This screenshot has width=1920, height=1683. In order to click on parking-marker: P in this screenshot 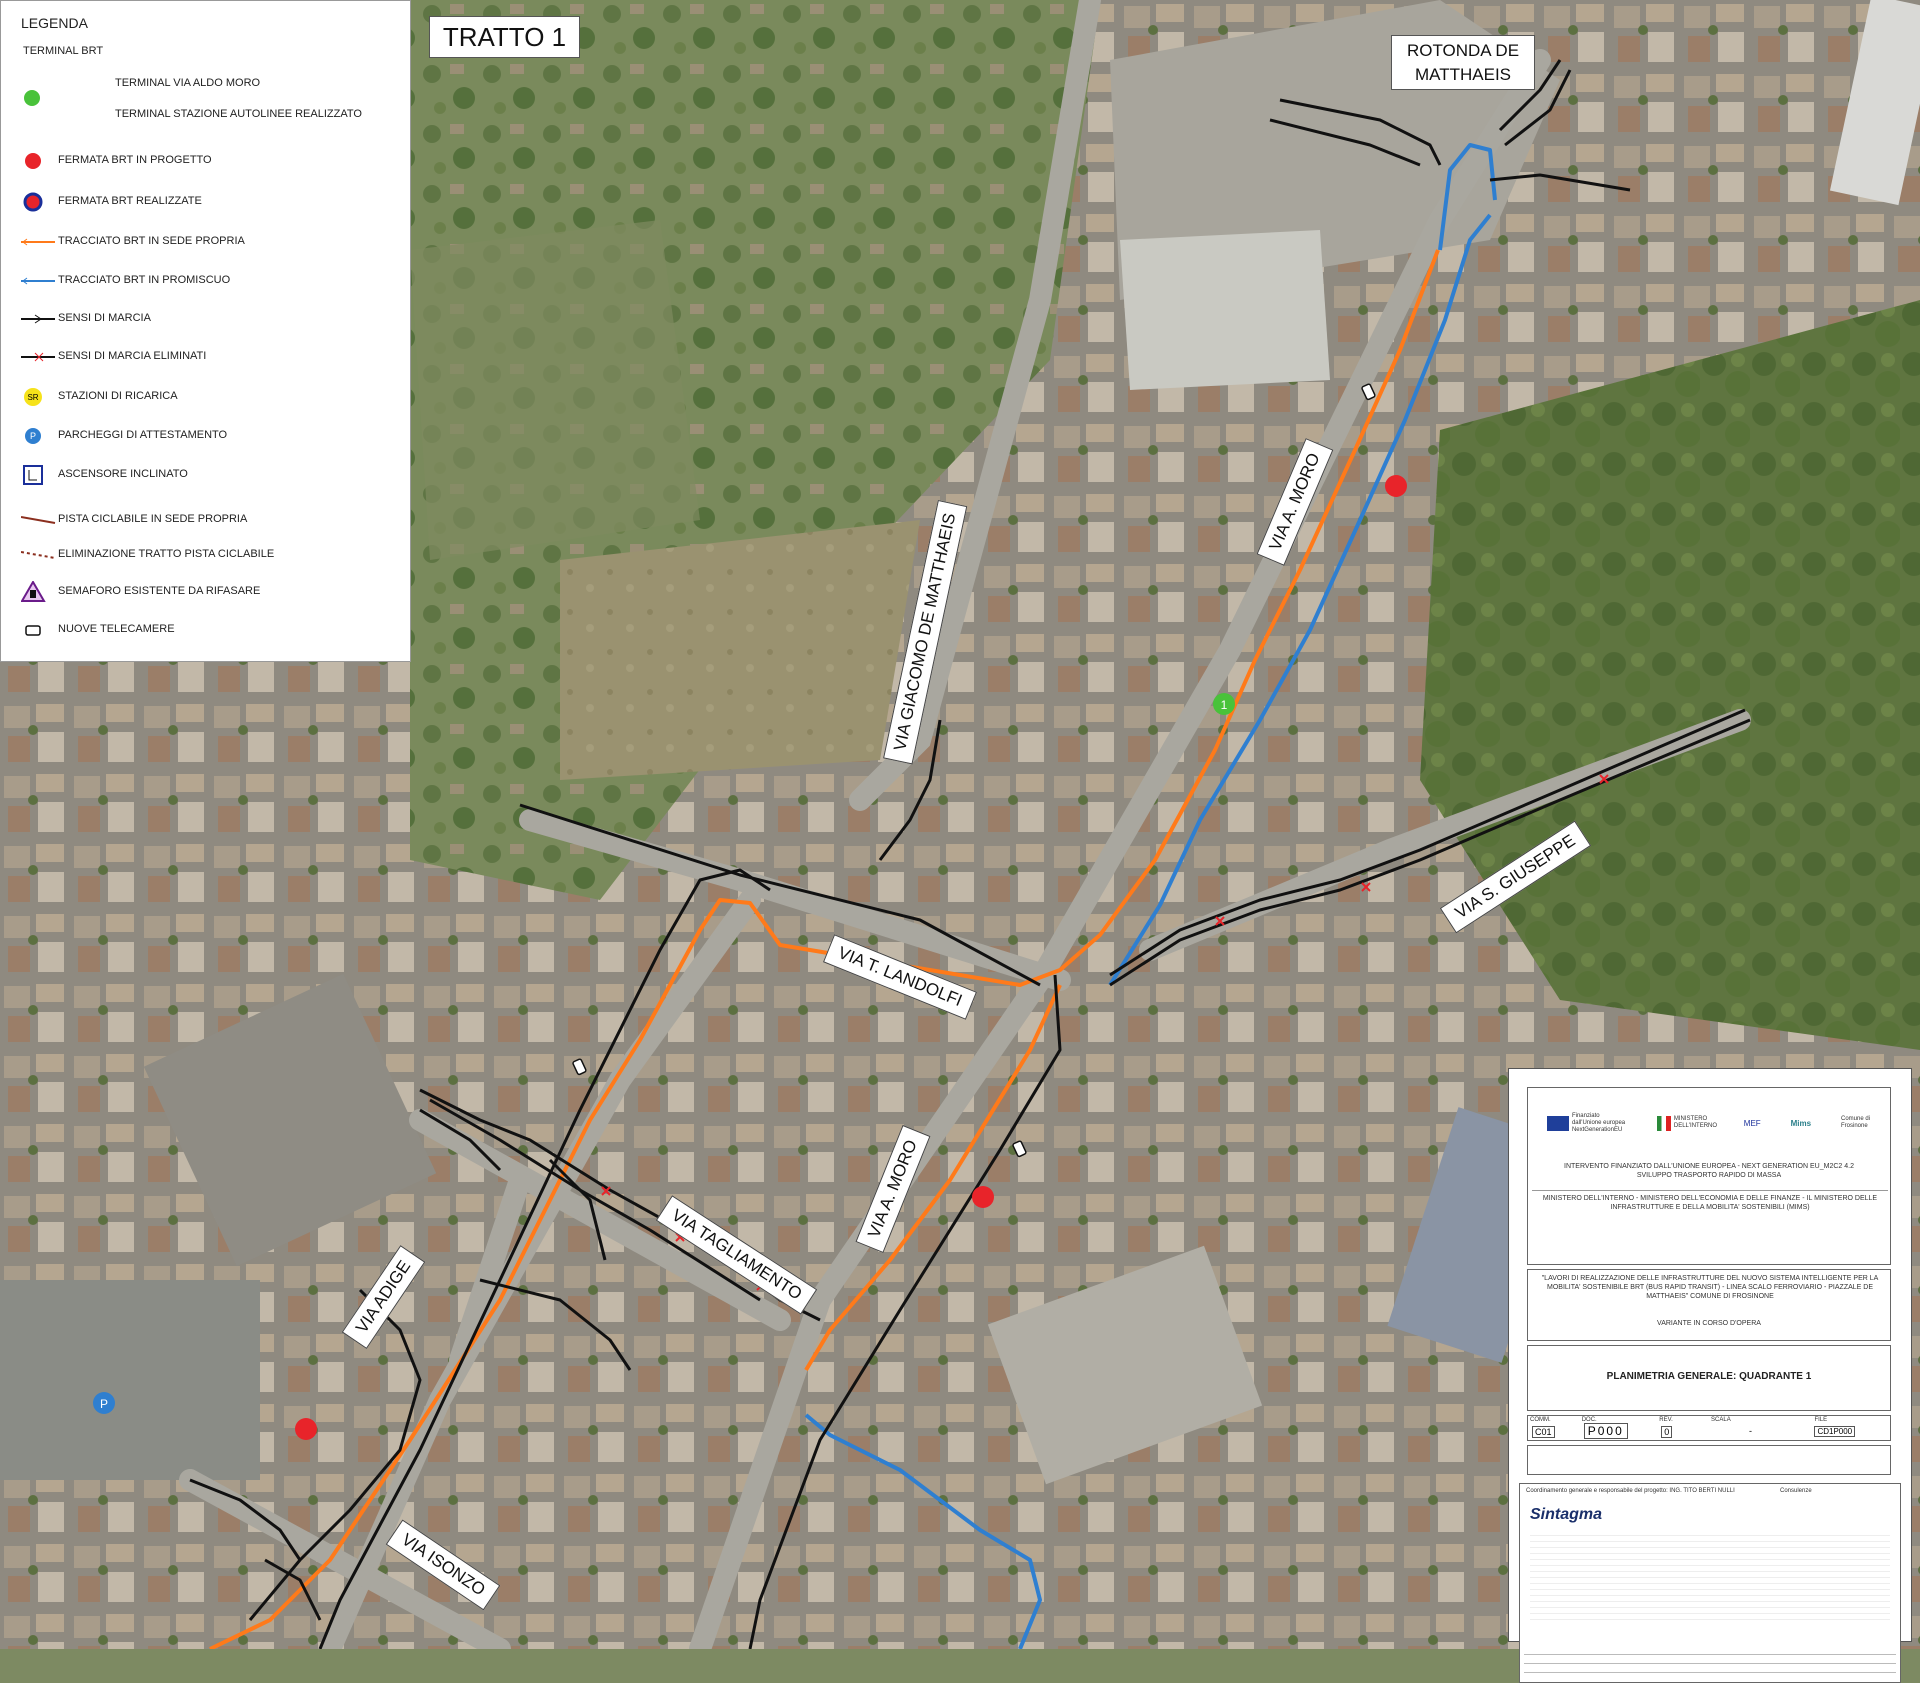, I will do `click(104, 1403)`.